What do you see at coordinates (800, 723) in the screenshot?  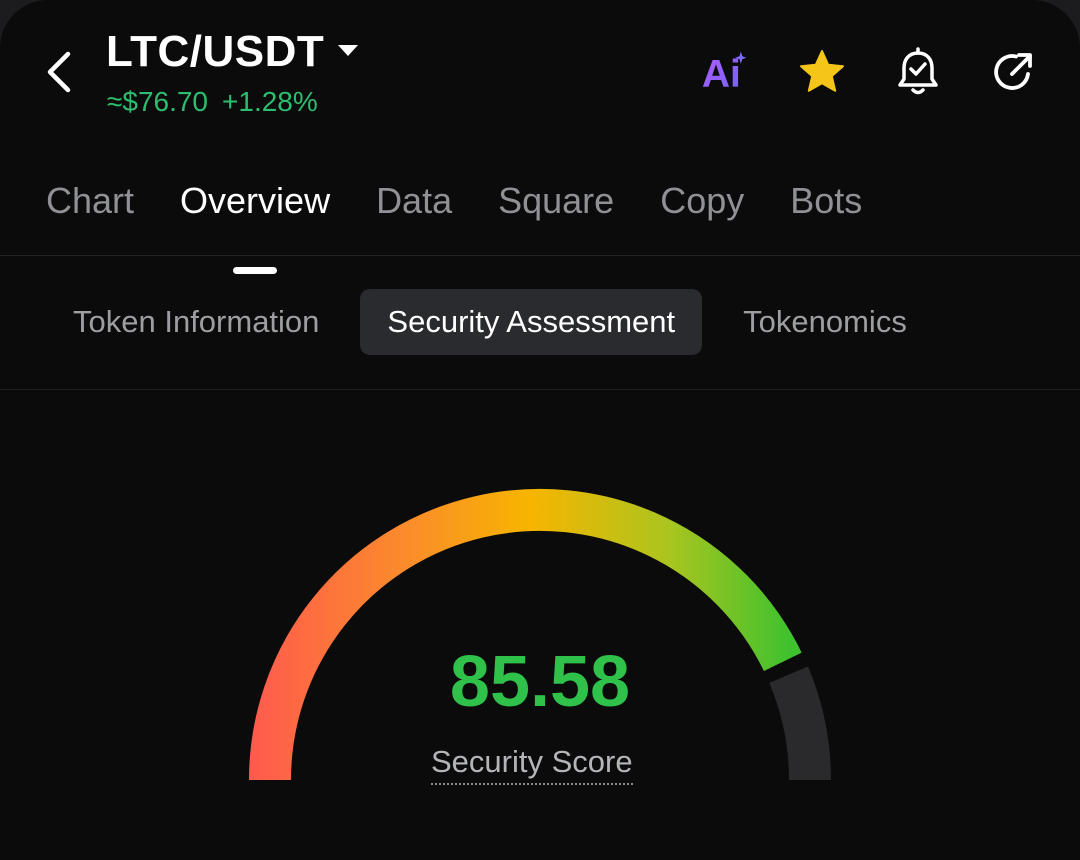 I see `gauge-track` at bounding box center [800, 723].